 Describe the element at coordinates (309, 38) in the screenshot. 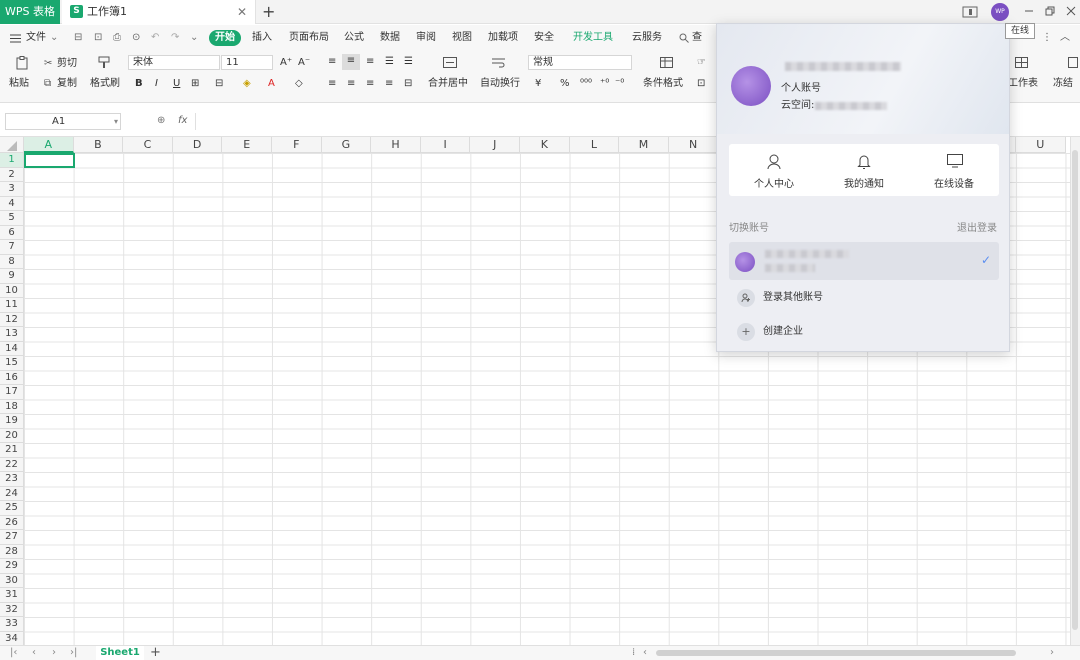

I see `tab-page-layout: 页面布局` at that location.